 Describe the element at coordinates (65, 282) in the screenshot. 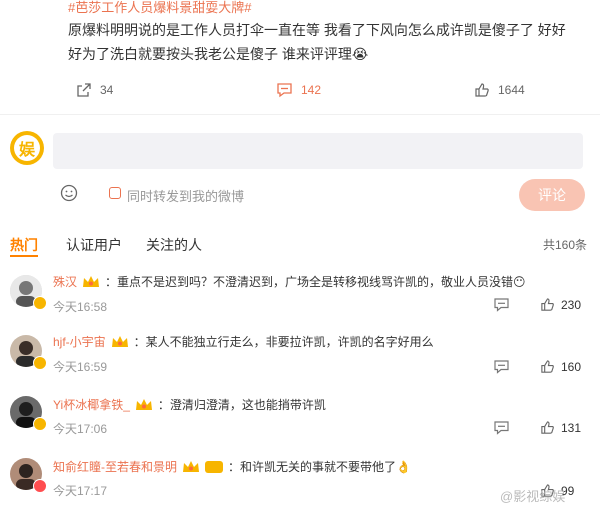

I see `commenter-name: 殊汉` at that location.